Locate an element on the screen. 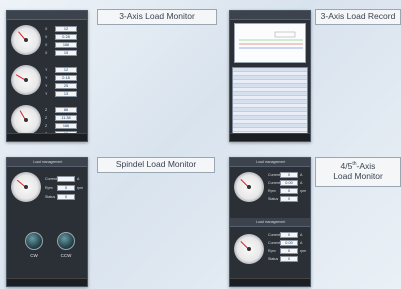 This screenshot has height=289, width=401. value-field: 0.18 is located at coordinates (66, 78).